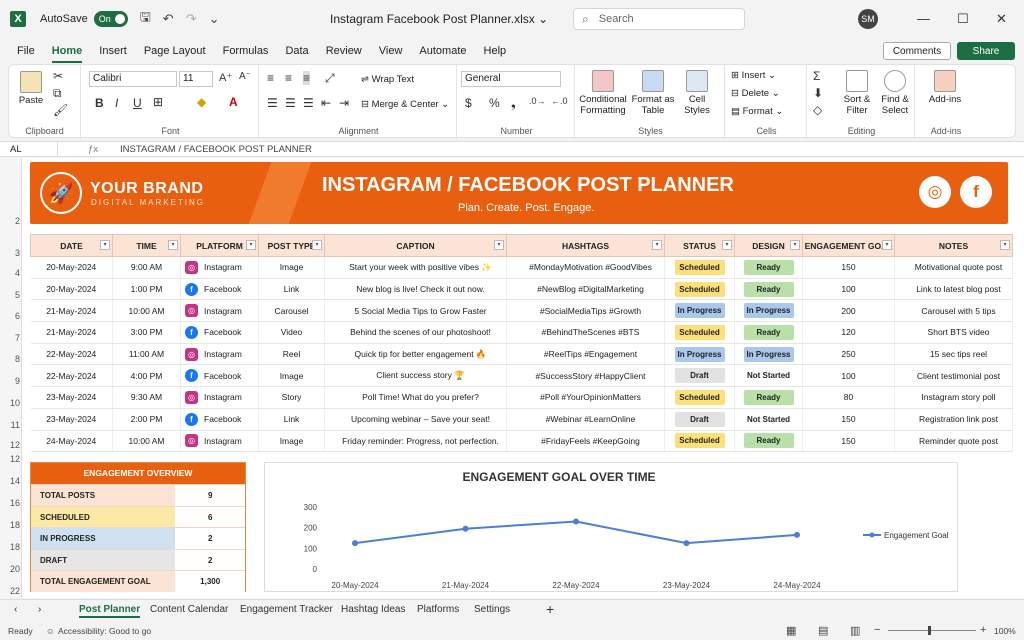 This screenshot has width=1024, height=640. What do you see at coordinates (246, 51) in the screenshot?
I see `menu-tab-formulas: Formulas` at bounding box center [246, 51].